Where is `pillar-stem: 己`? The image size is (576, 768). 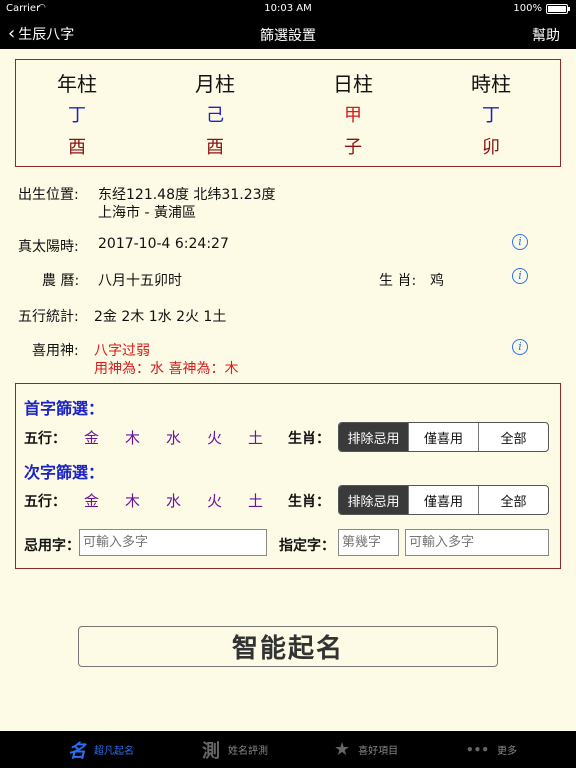
pillar-stem: 己 is located at coordinates (215, 115).